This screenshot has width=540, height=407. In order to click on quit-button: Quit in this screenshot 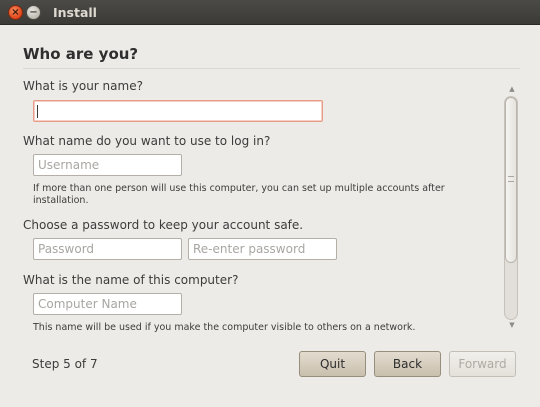, I will do `click(332, 364)`.